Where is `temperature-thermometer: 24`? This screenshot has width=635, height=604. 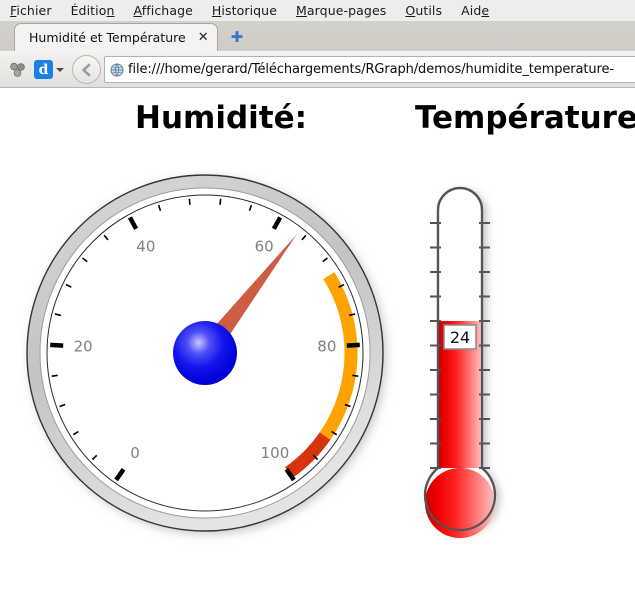 temperature-thermometer: 24 is located at coordinates (470, 370).